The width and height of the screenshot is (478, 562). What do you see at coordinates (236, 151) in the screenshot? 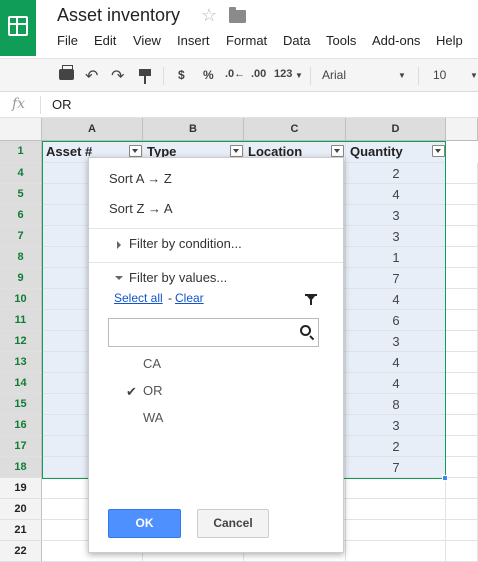
I see `filter-button-type` at bounding box center [236, 151].